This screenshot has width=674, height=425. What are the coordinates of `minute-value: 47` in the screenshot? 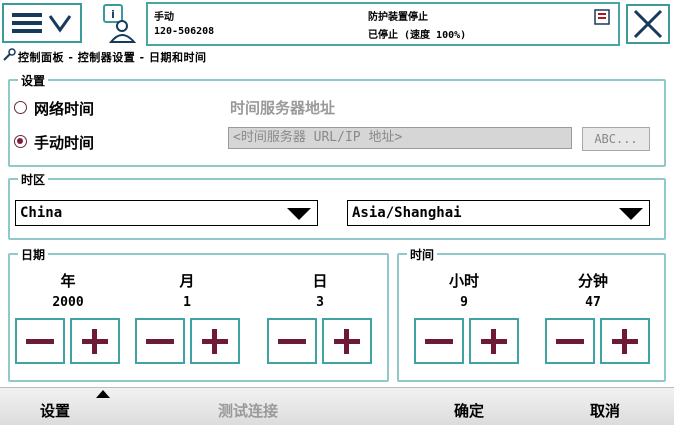 It's located at (593, 302).